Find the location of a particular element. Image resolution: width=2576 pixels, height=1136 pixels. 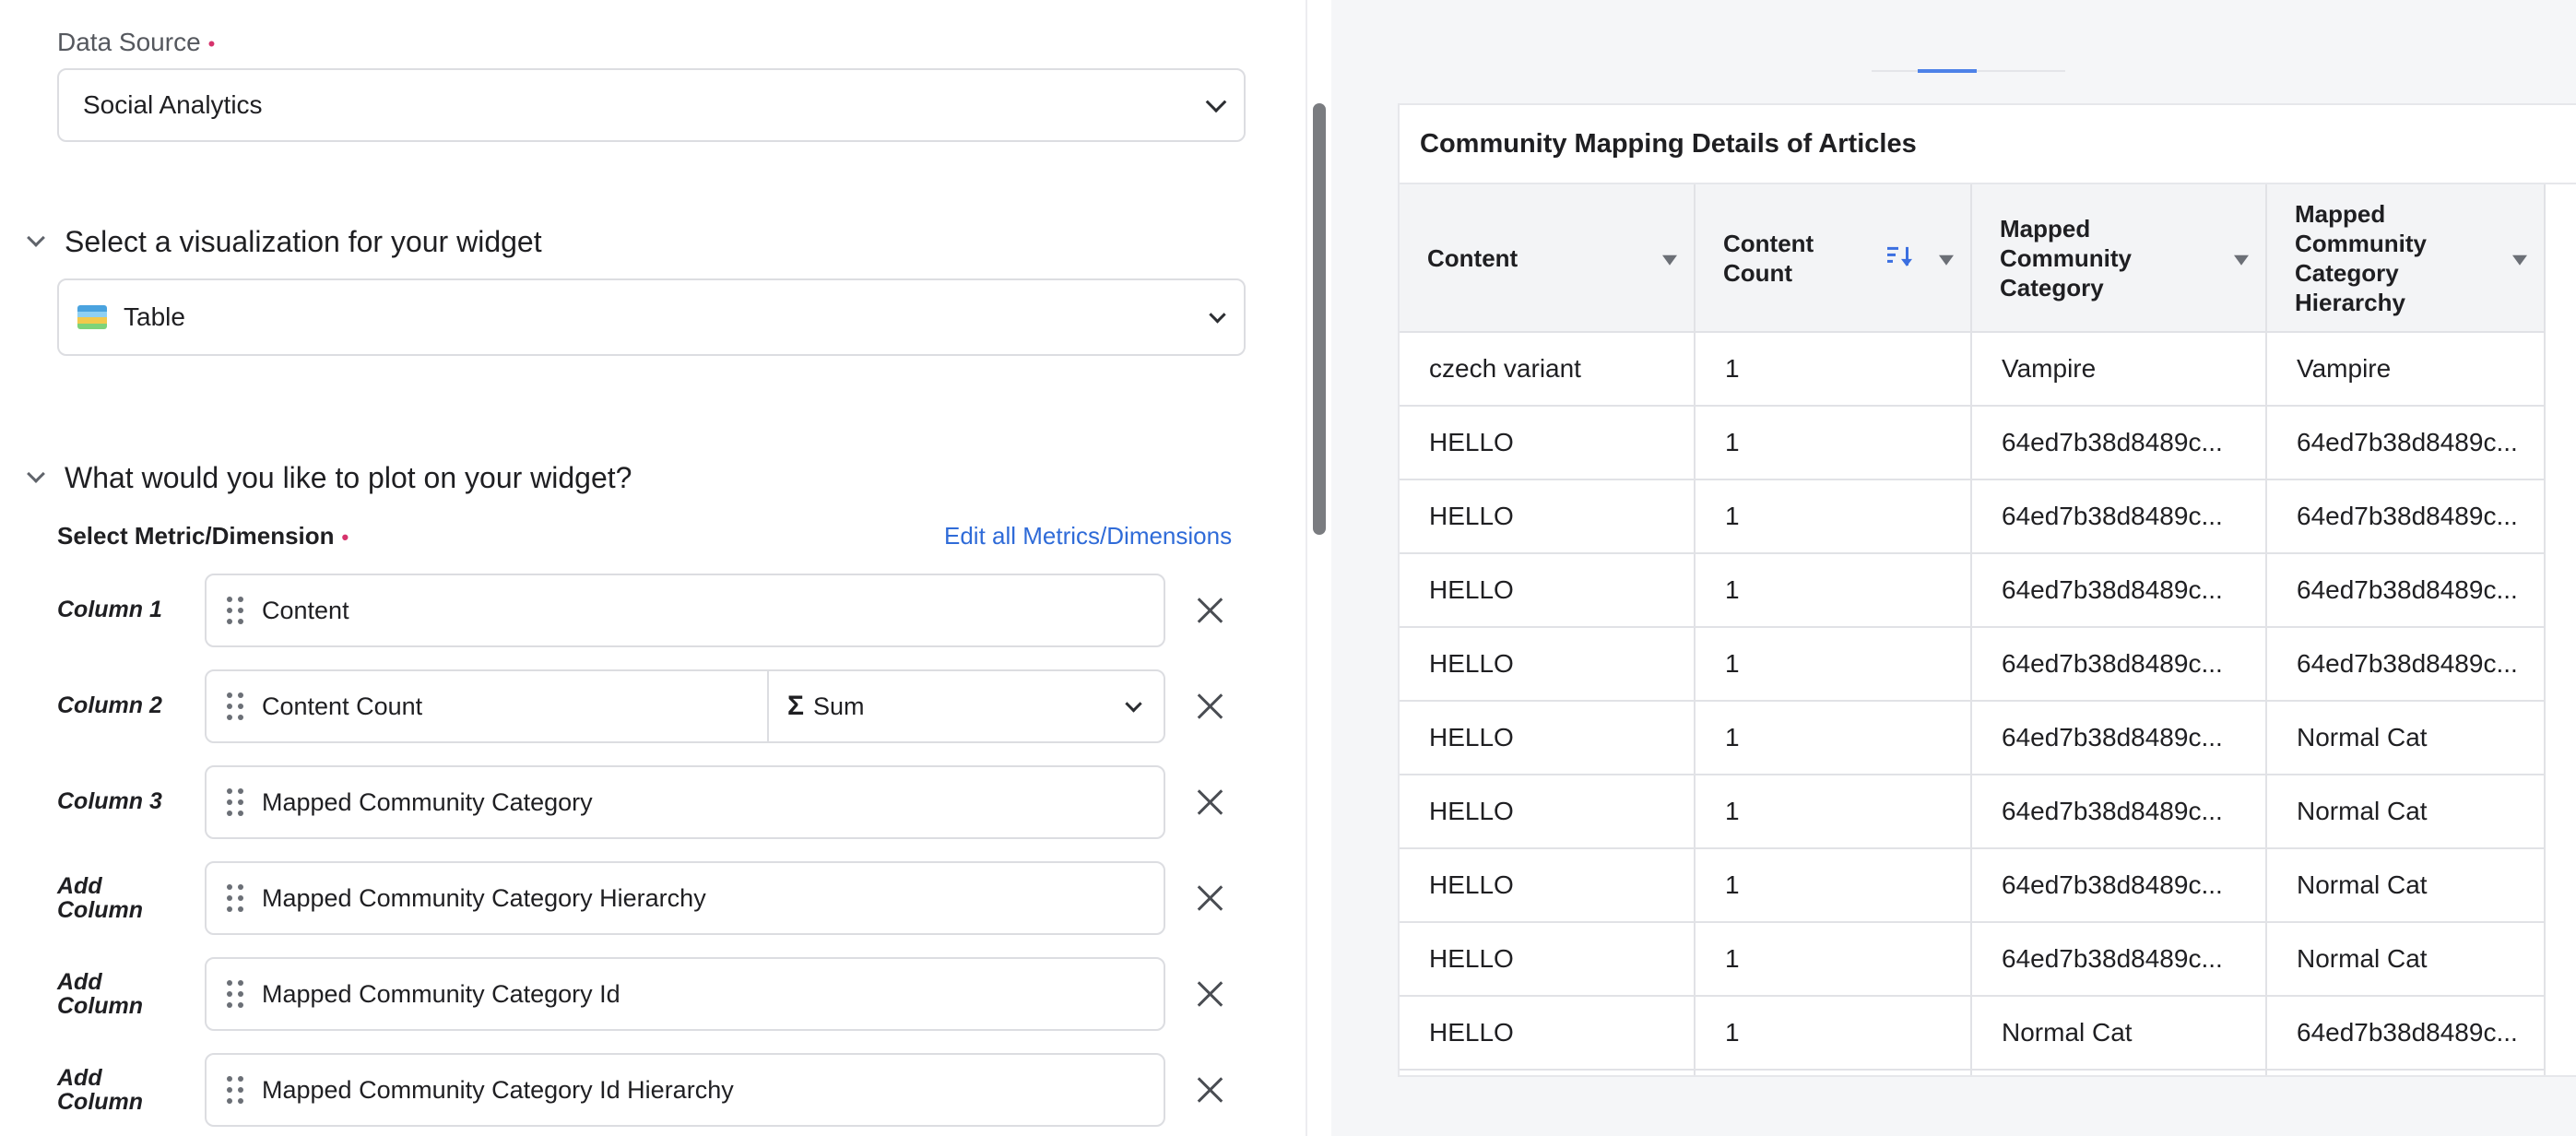

table-cell: czech variant is located at coordinates (1548, 369).